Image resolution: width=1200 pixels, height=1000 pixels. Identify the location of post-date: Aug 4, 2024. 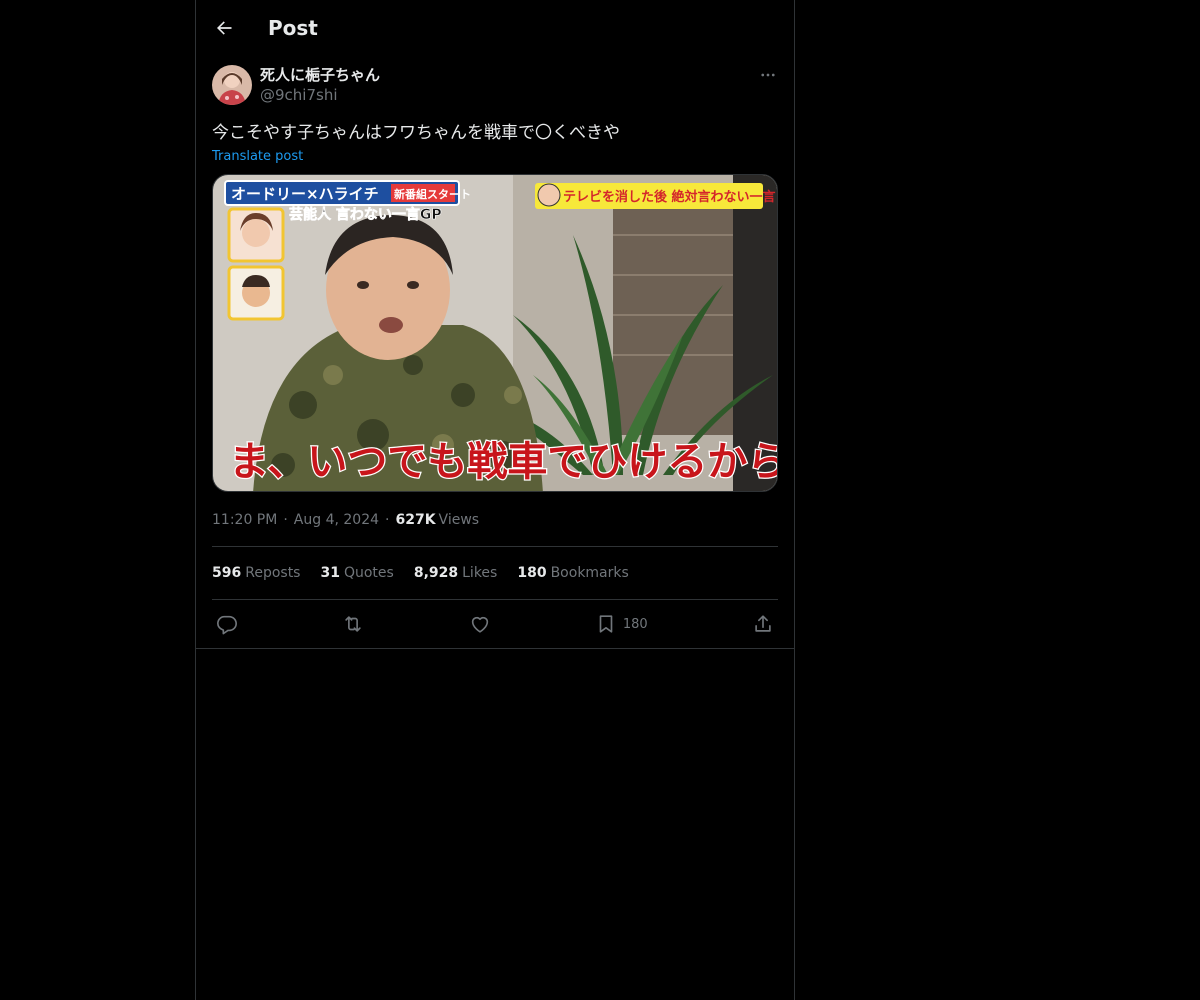
(336, 520).